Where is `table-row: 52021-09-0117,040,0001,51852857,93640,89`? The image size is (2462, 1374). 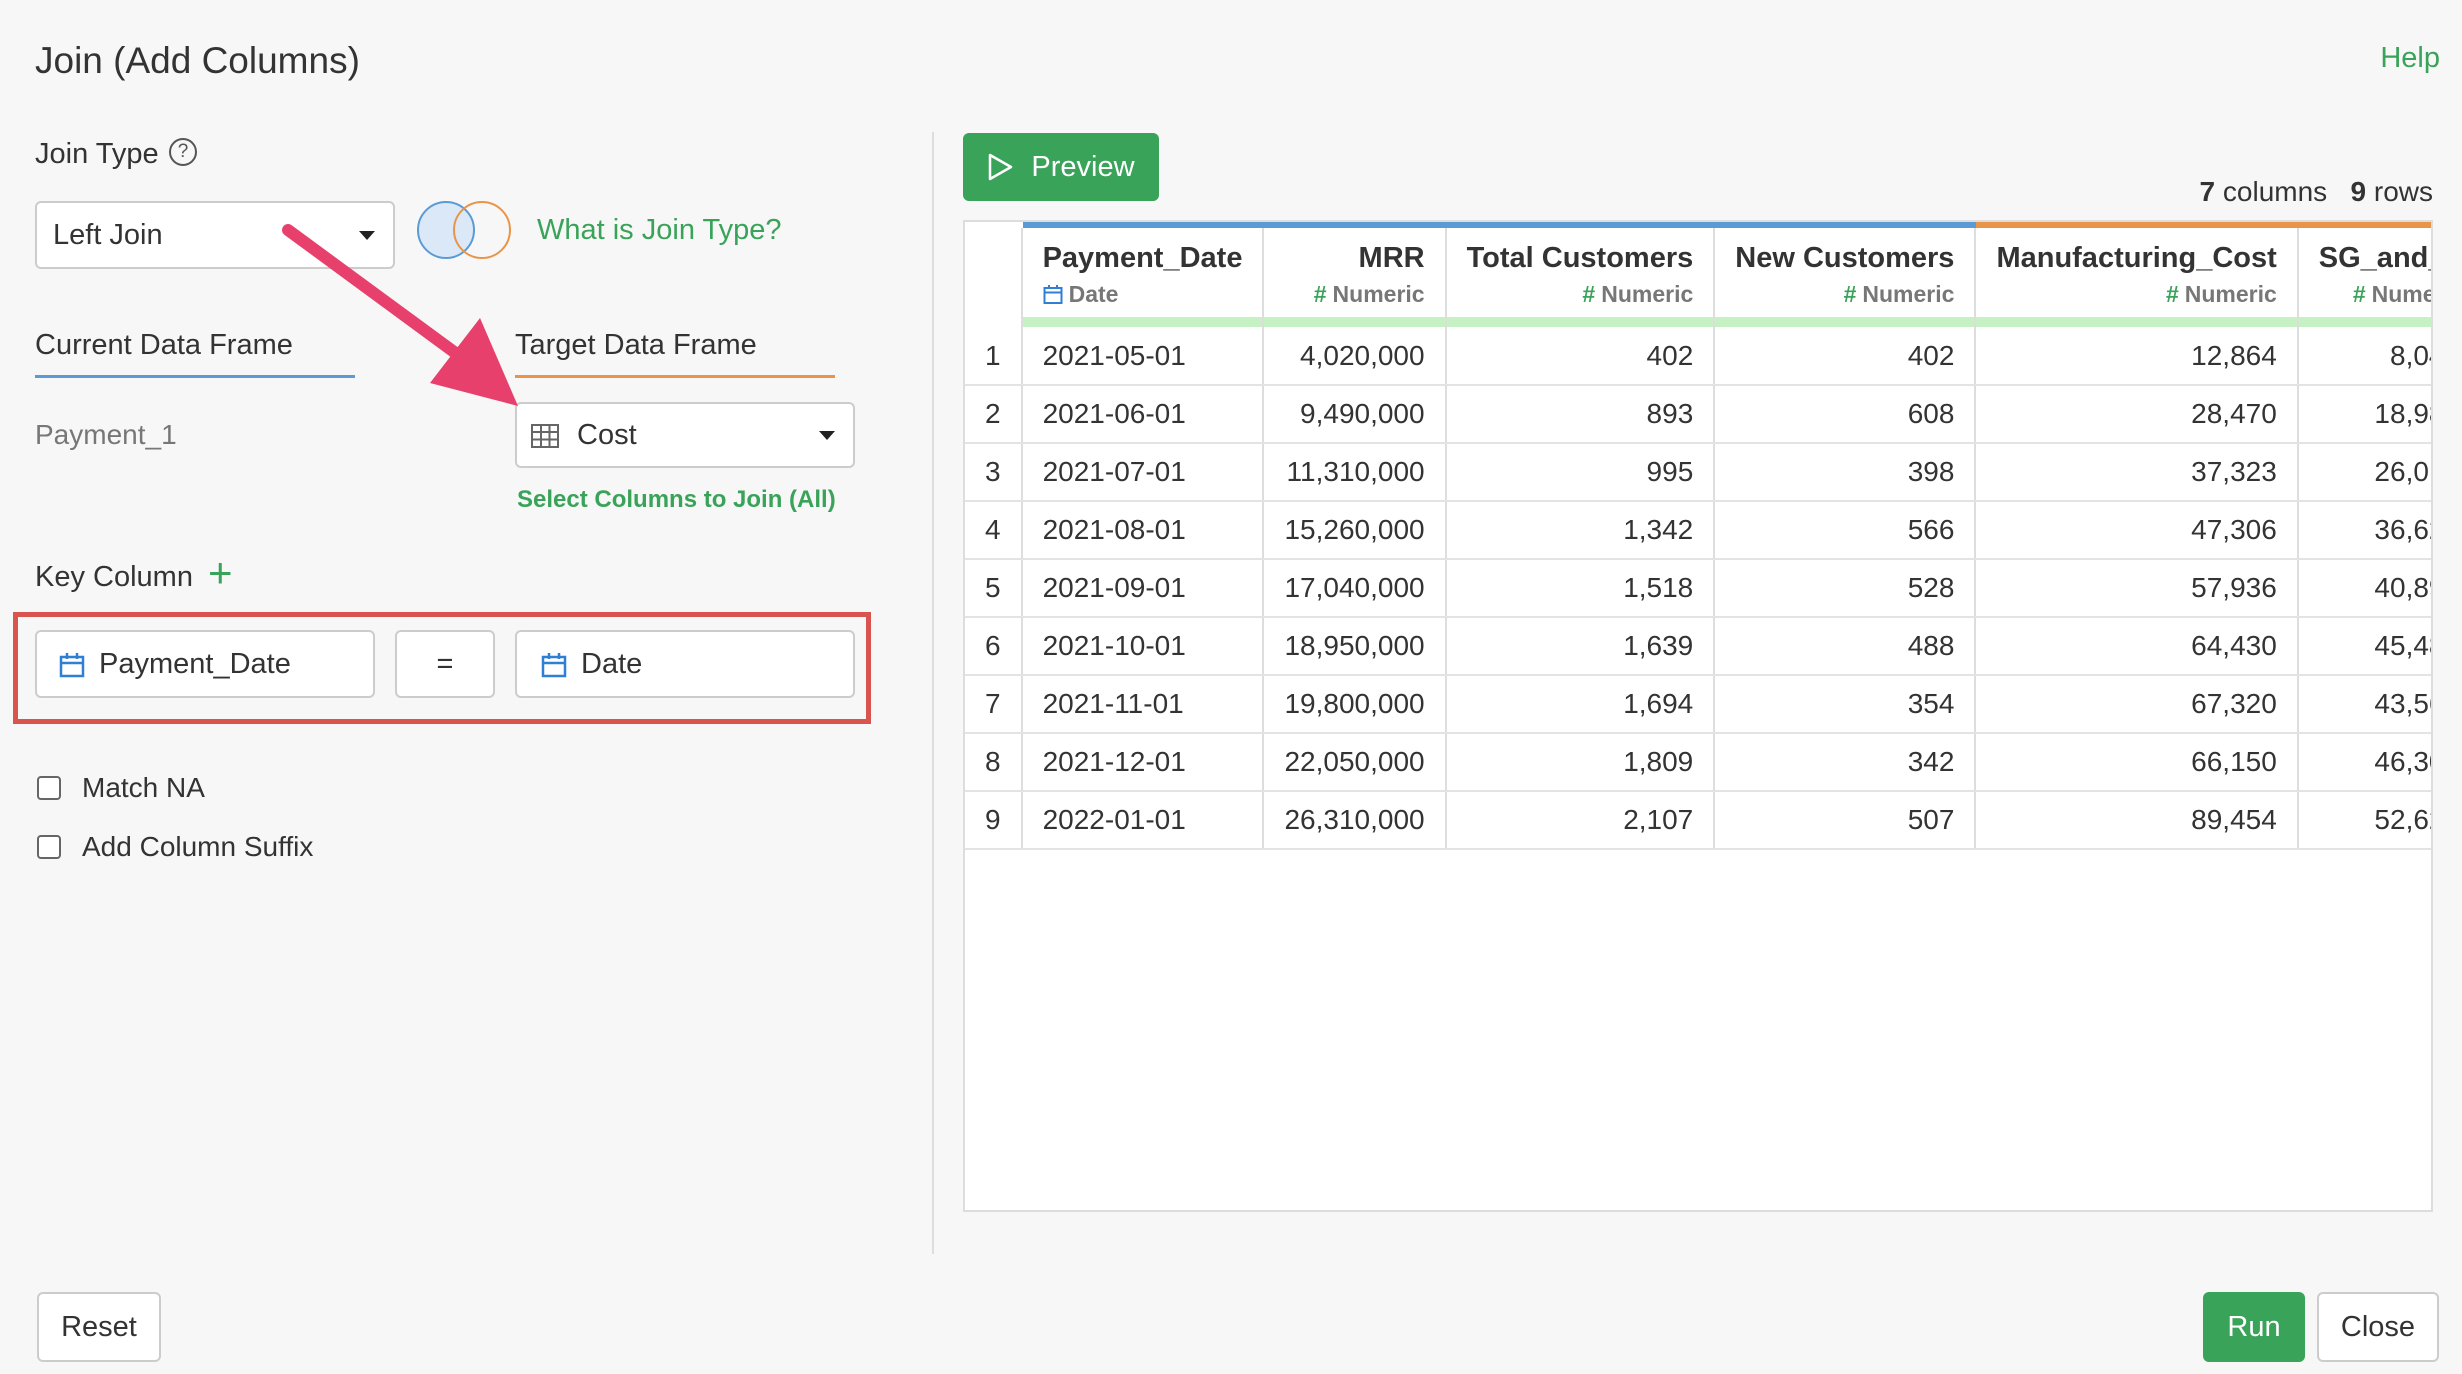 table-row: 52021-09-0117,040,0001,51852857,93640,89 is located at coordinates (1698, 588).